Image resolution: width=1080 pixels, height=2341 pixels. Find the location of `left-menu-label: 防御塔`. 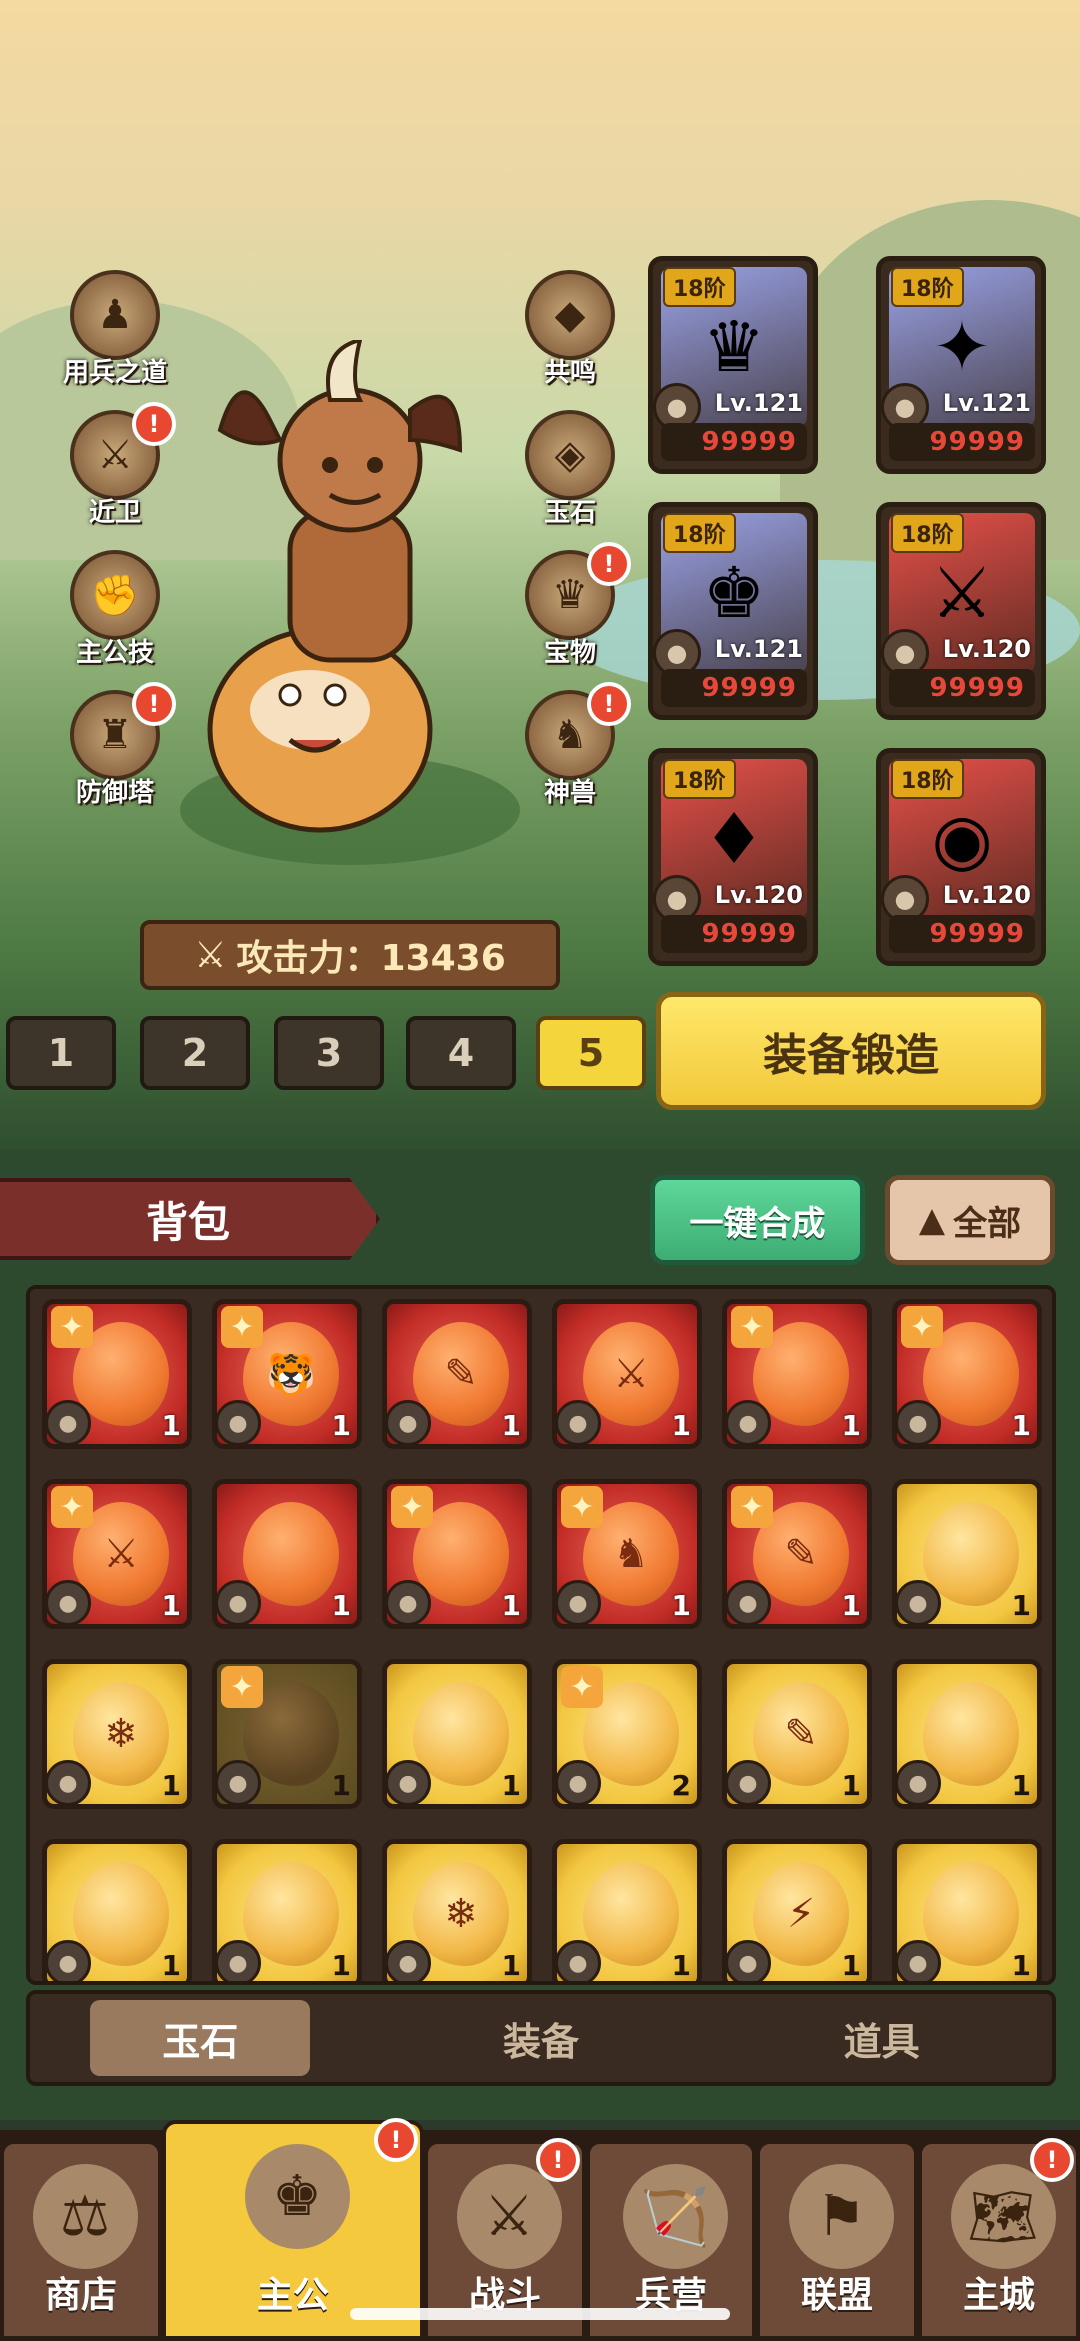

left-menu-label: 防御塔 is located at coordinates (114, 793).